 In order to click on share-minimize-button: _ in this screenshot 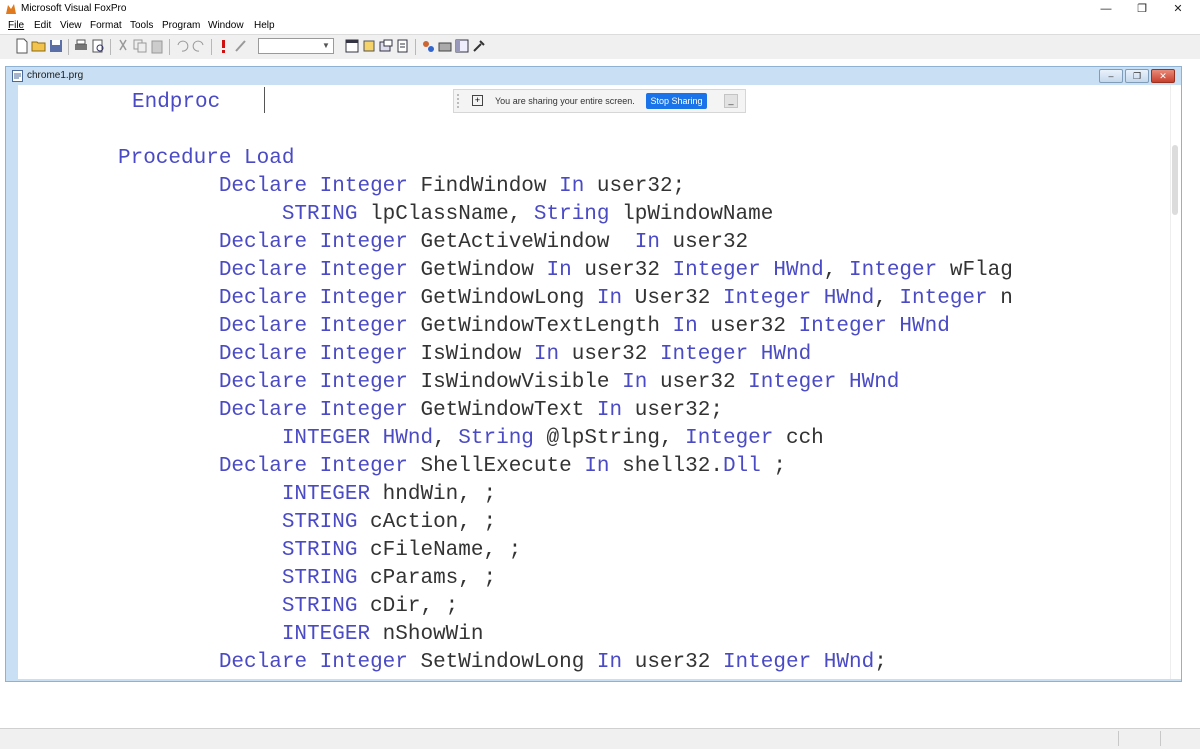, I will do `click(731, 101)`.